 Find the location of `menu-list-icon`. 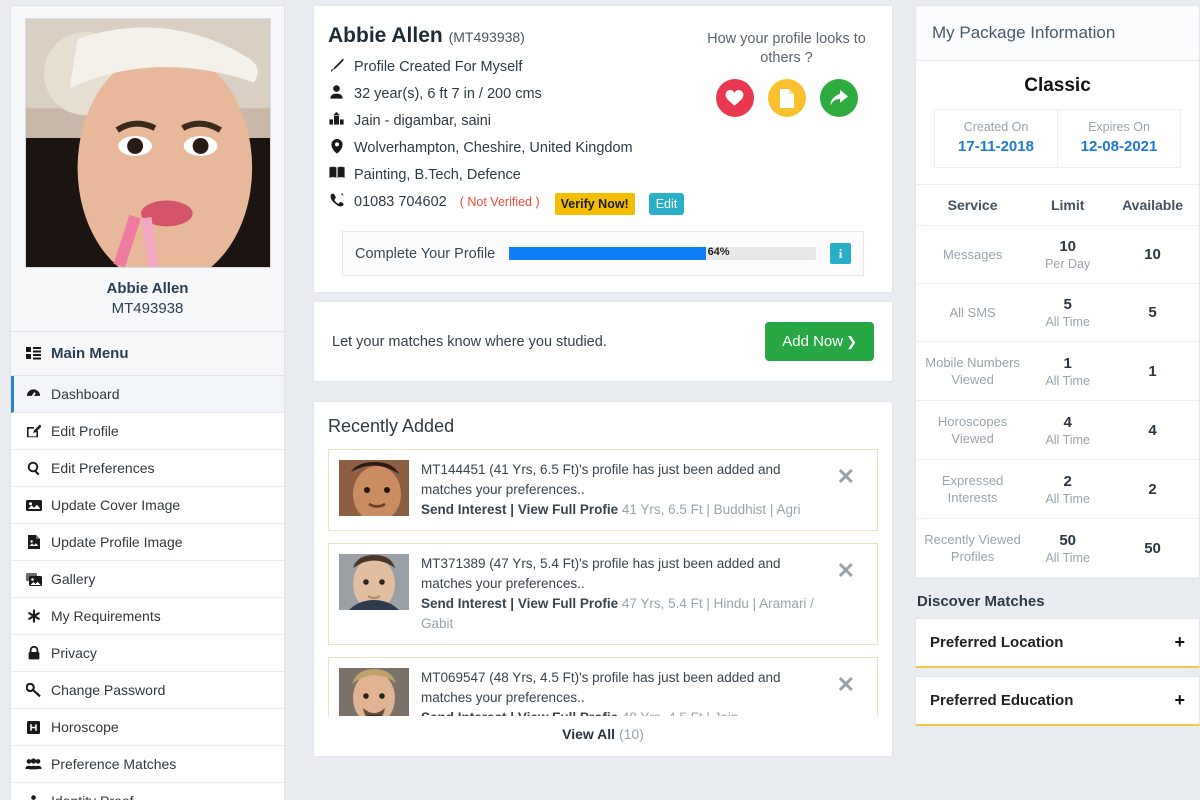

menu-list-icon is located at coordinates (33, 353).